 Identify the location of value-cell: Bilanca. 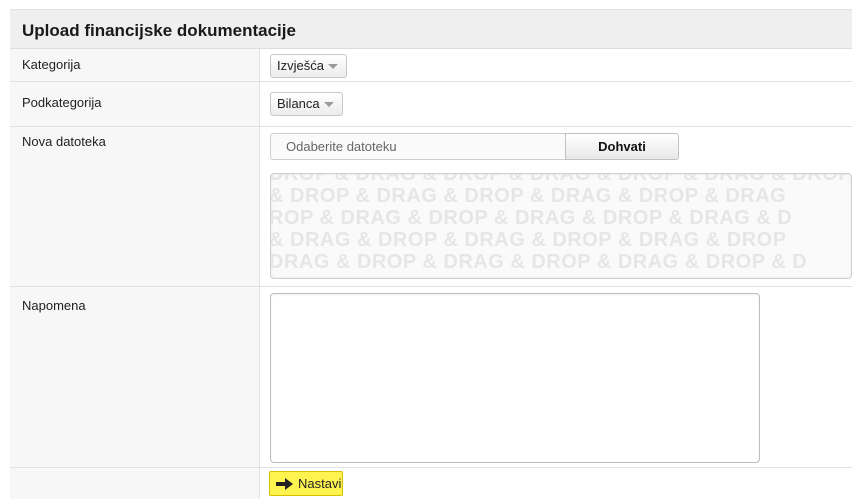
(556, 104).